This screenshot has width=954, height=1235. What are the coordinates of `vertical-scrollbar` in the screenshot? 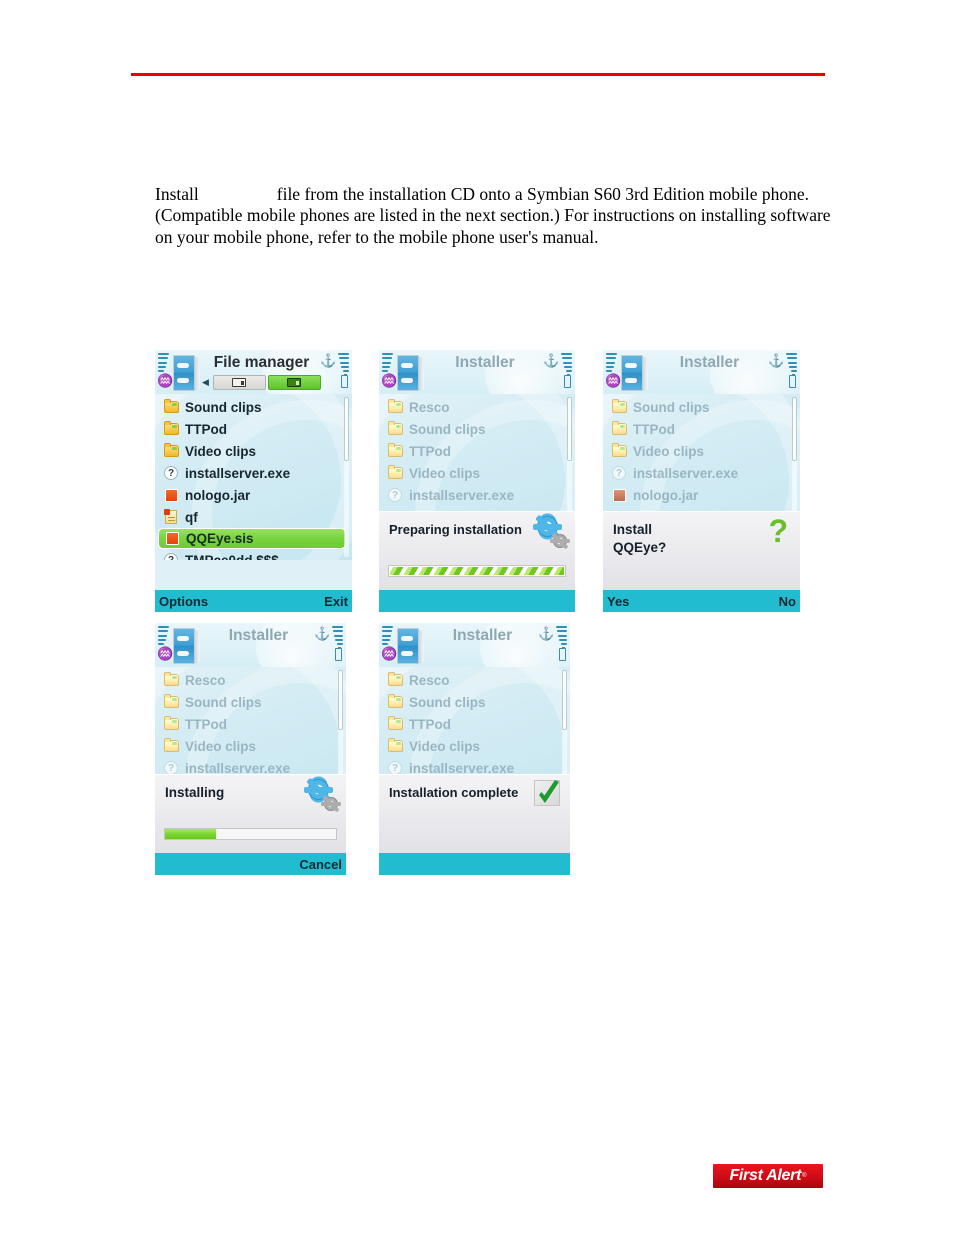 It's located at (346, 477).